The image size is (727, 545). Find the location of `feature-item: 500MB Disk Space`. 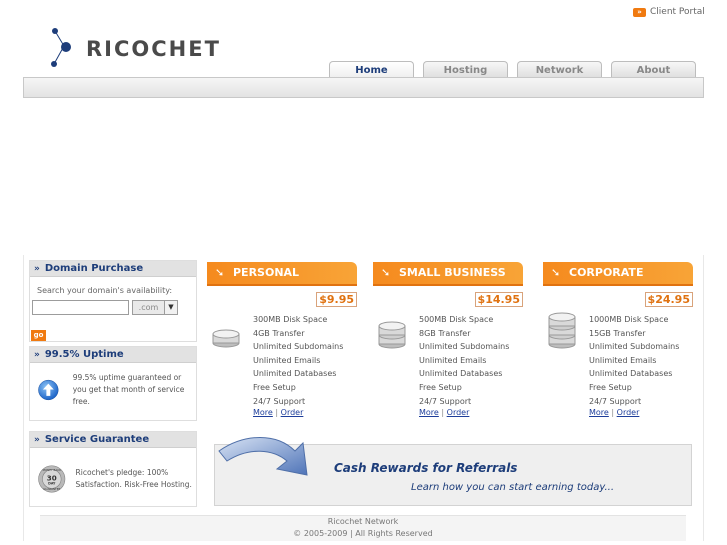

feature-item: 500MB Disk Space is located at coordinates (456, 319).